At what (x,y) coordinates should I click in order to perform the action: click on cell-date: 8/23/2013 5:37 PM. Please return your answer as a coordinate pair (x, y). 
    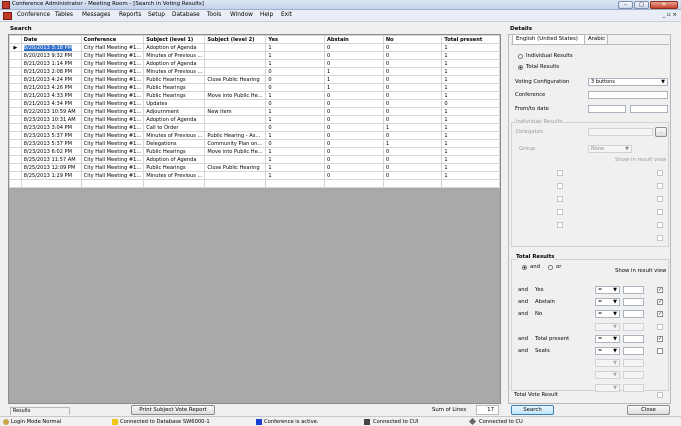
    Looking at the image, I should click on (51, 135).